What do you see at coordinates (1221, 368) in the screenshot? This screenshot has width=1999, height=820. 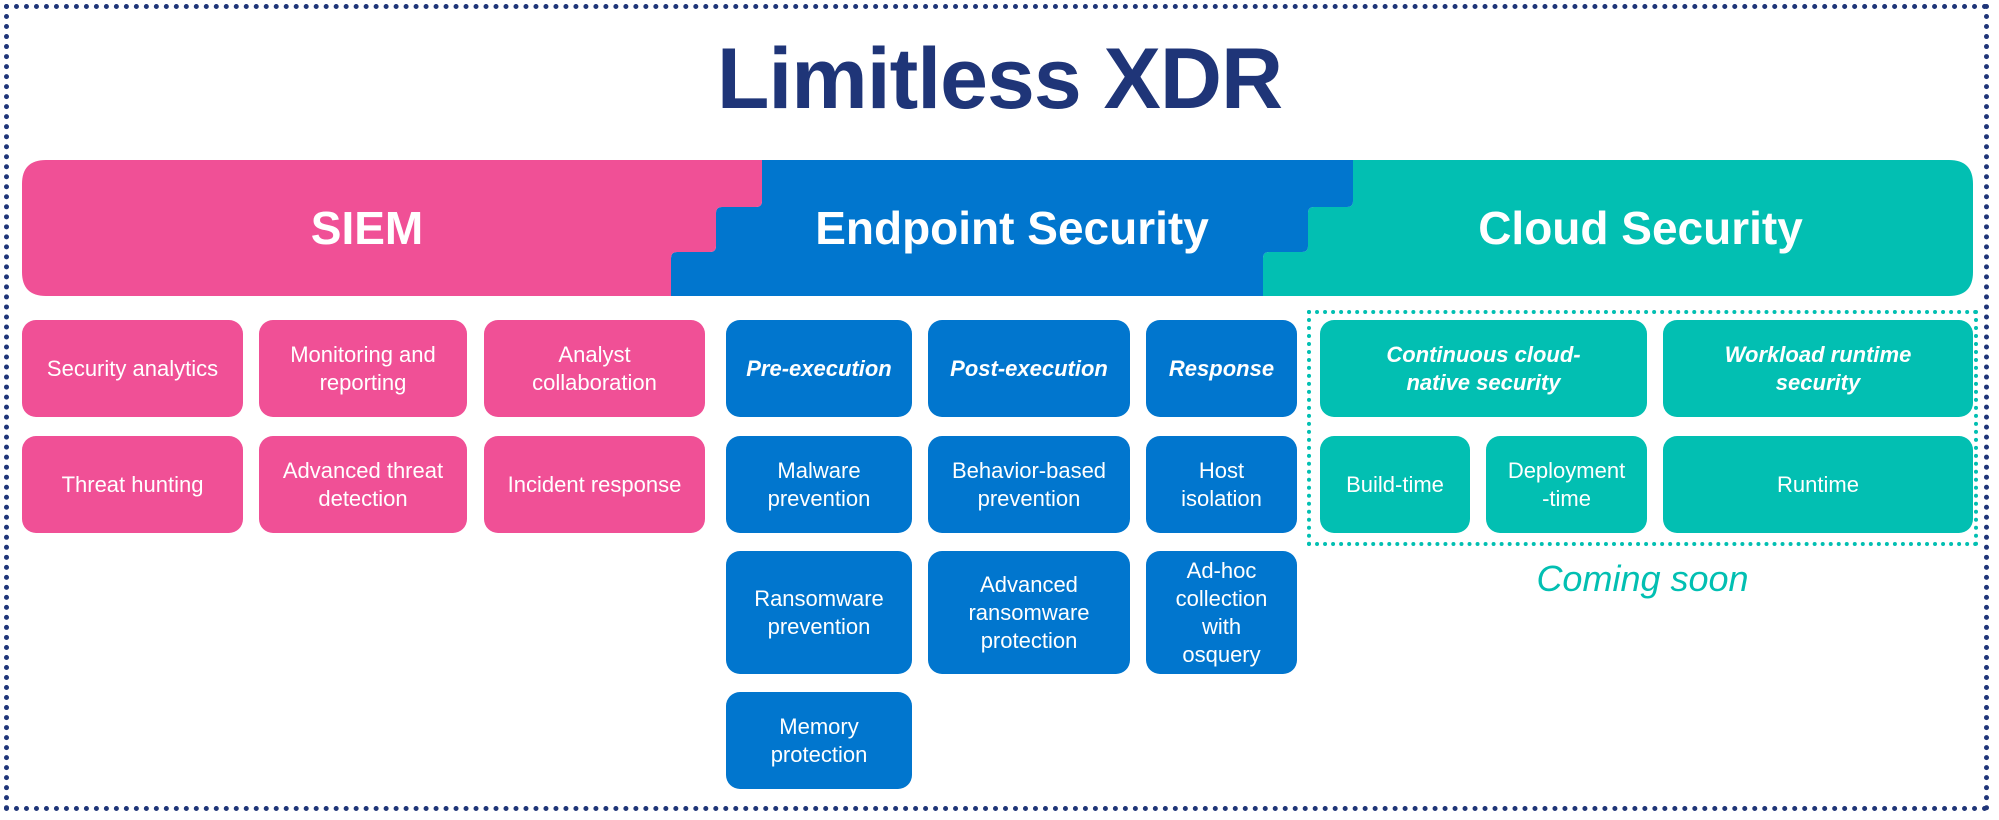 I see `endpoint-heading-response: Response` at bounding box center [1221, 368].